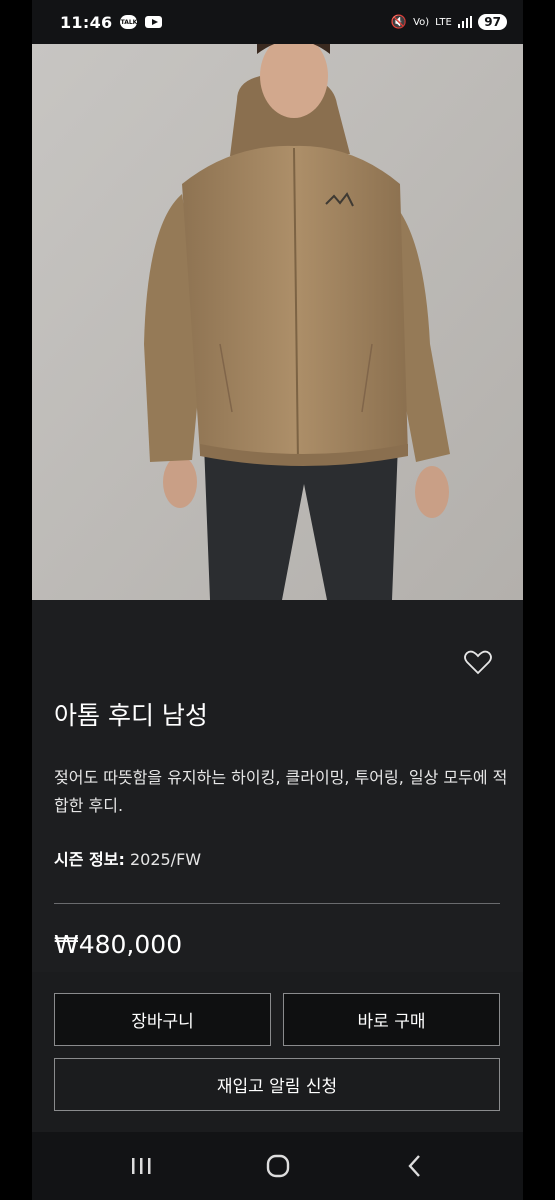 This screenshot has height=1200, width=555. I want to click on system-nav-bar, so click(277, 1166).